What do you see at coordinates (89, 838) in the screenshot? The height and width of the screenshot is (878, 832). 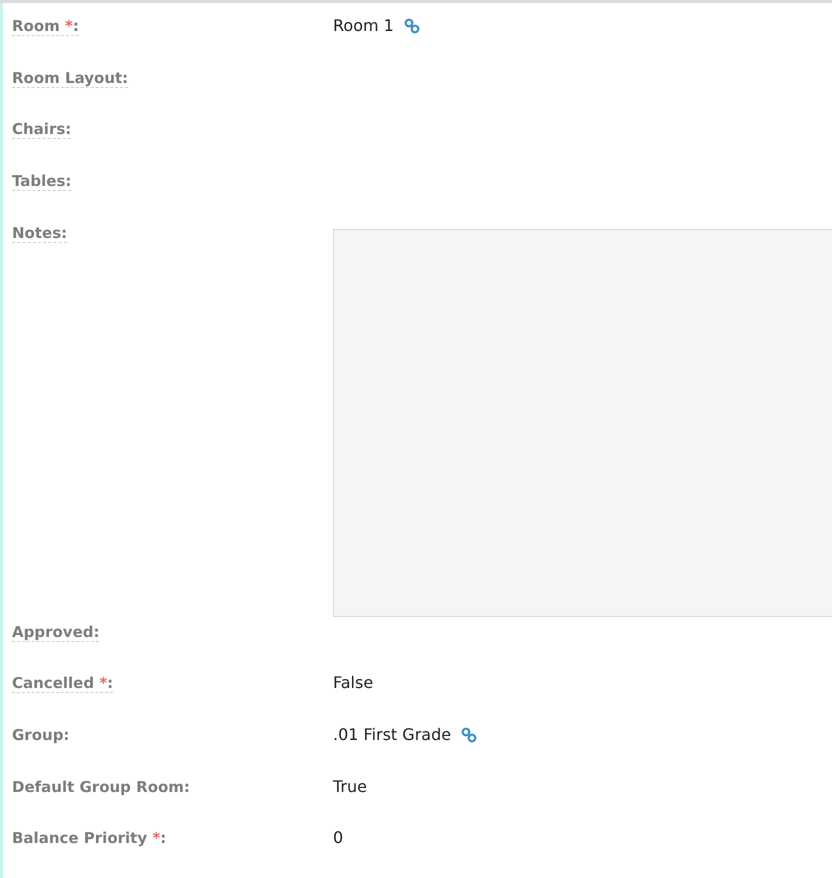 I see `field-label: Balance Priority *:` at bounding box center [89, 838].